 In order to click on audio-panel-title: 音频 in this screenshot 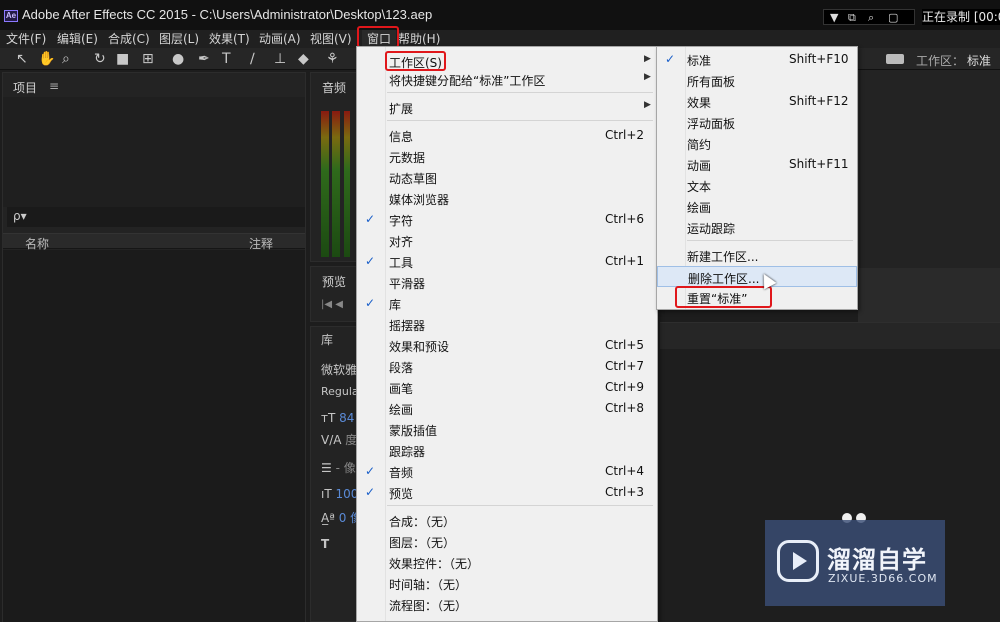, I will do `click(334, 87)`.